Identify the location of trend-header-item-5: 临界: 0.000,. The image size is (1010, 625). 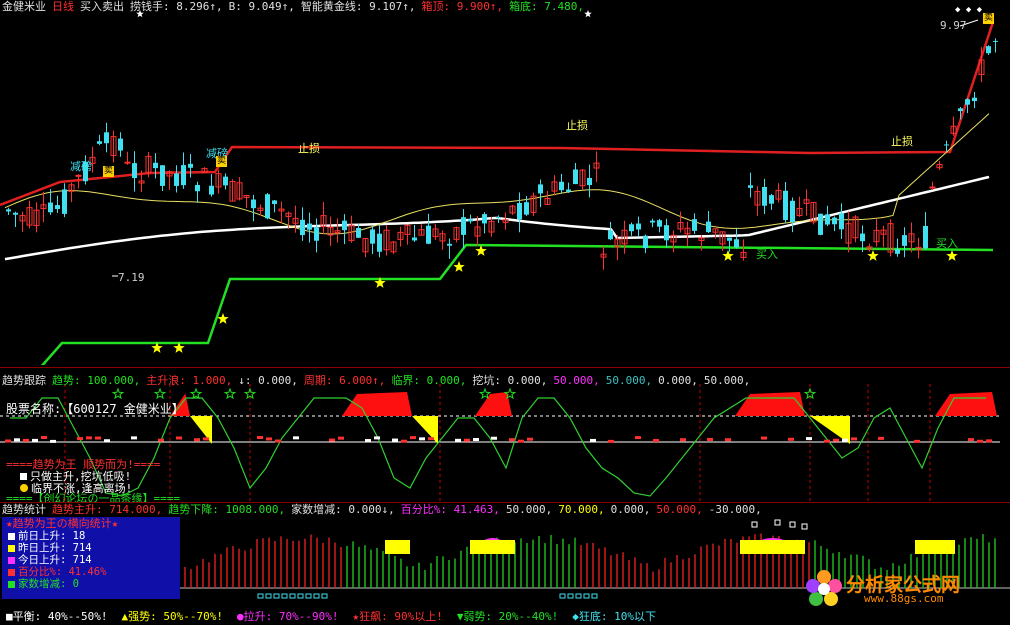
(429, 380).